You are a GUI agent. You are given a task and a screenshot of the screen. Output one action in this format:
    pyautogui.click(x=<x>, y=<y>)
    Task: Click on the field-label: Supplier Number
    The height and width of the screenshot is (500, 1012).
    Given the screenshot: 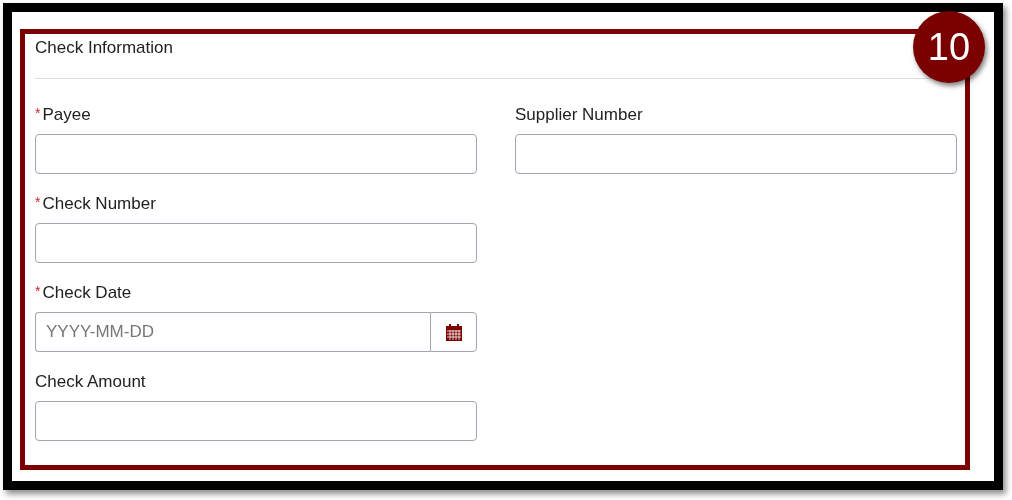 What is the action you would take?
    pyautogui.click(x=579, y=115)
    